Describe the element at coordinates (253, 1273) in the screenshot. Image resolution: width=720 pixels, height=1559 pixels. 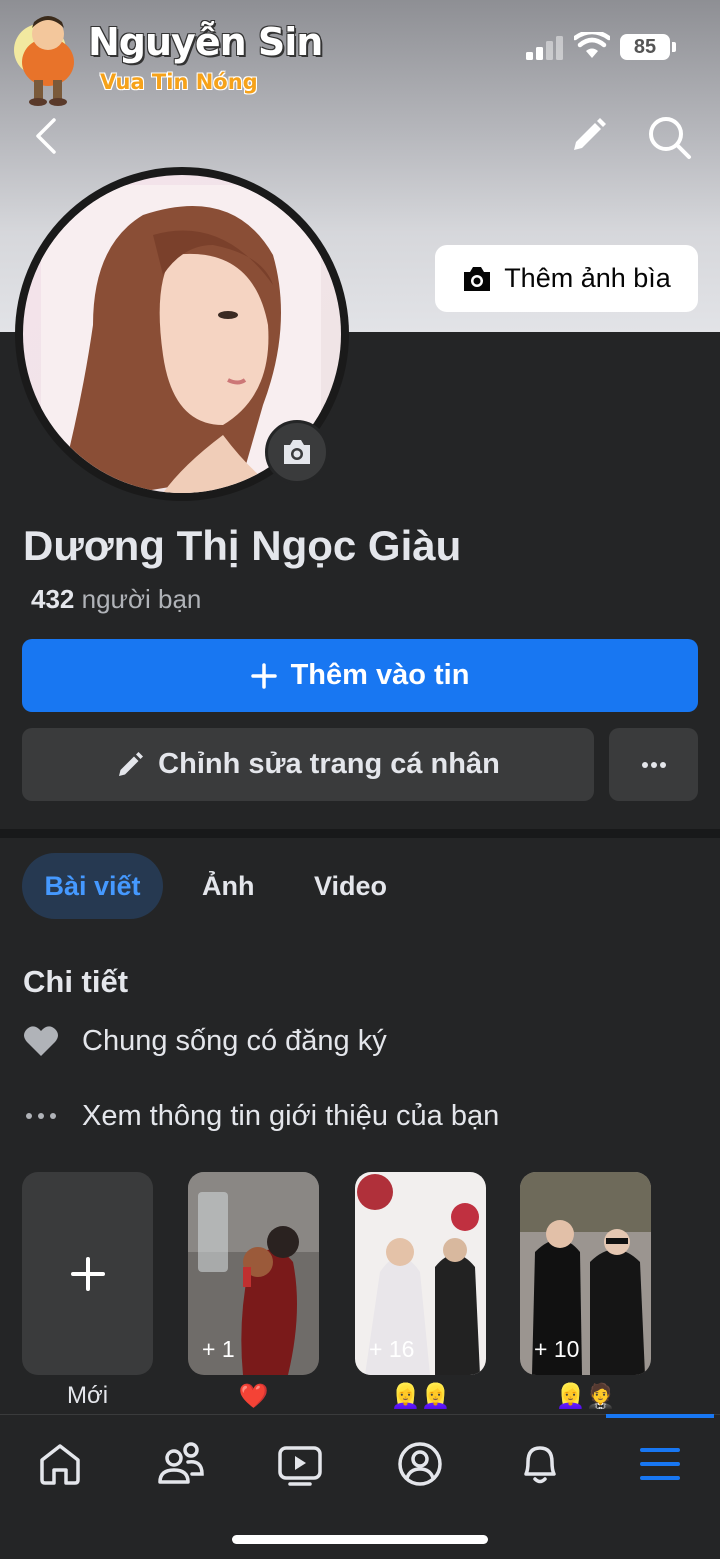
I see `featured-card: + 1` at that location.